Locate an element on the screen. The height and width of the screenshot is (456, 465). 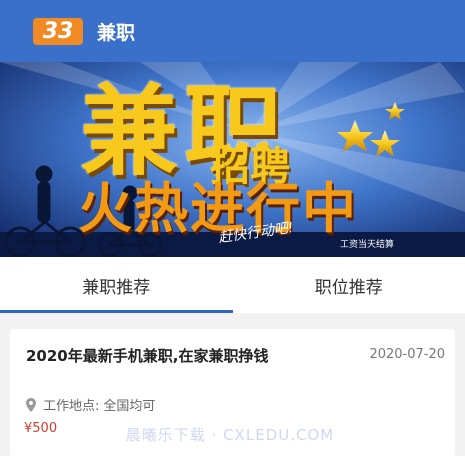
tab-position-recommend: 职位推荐 is located at coordinates (349, 285).